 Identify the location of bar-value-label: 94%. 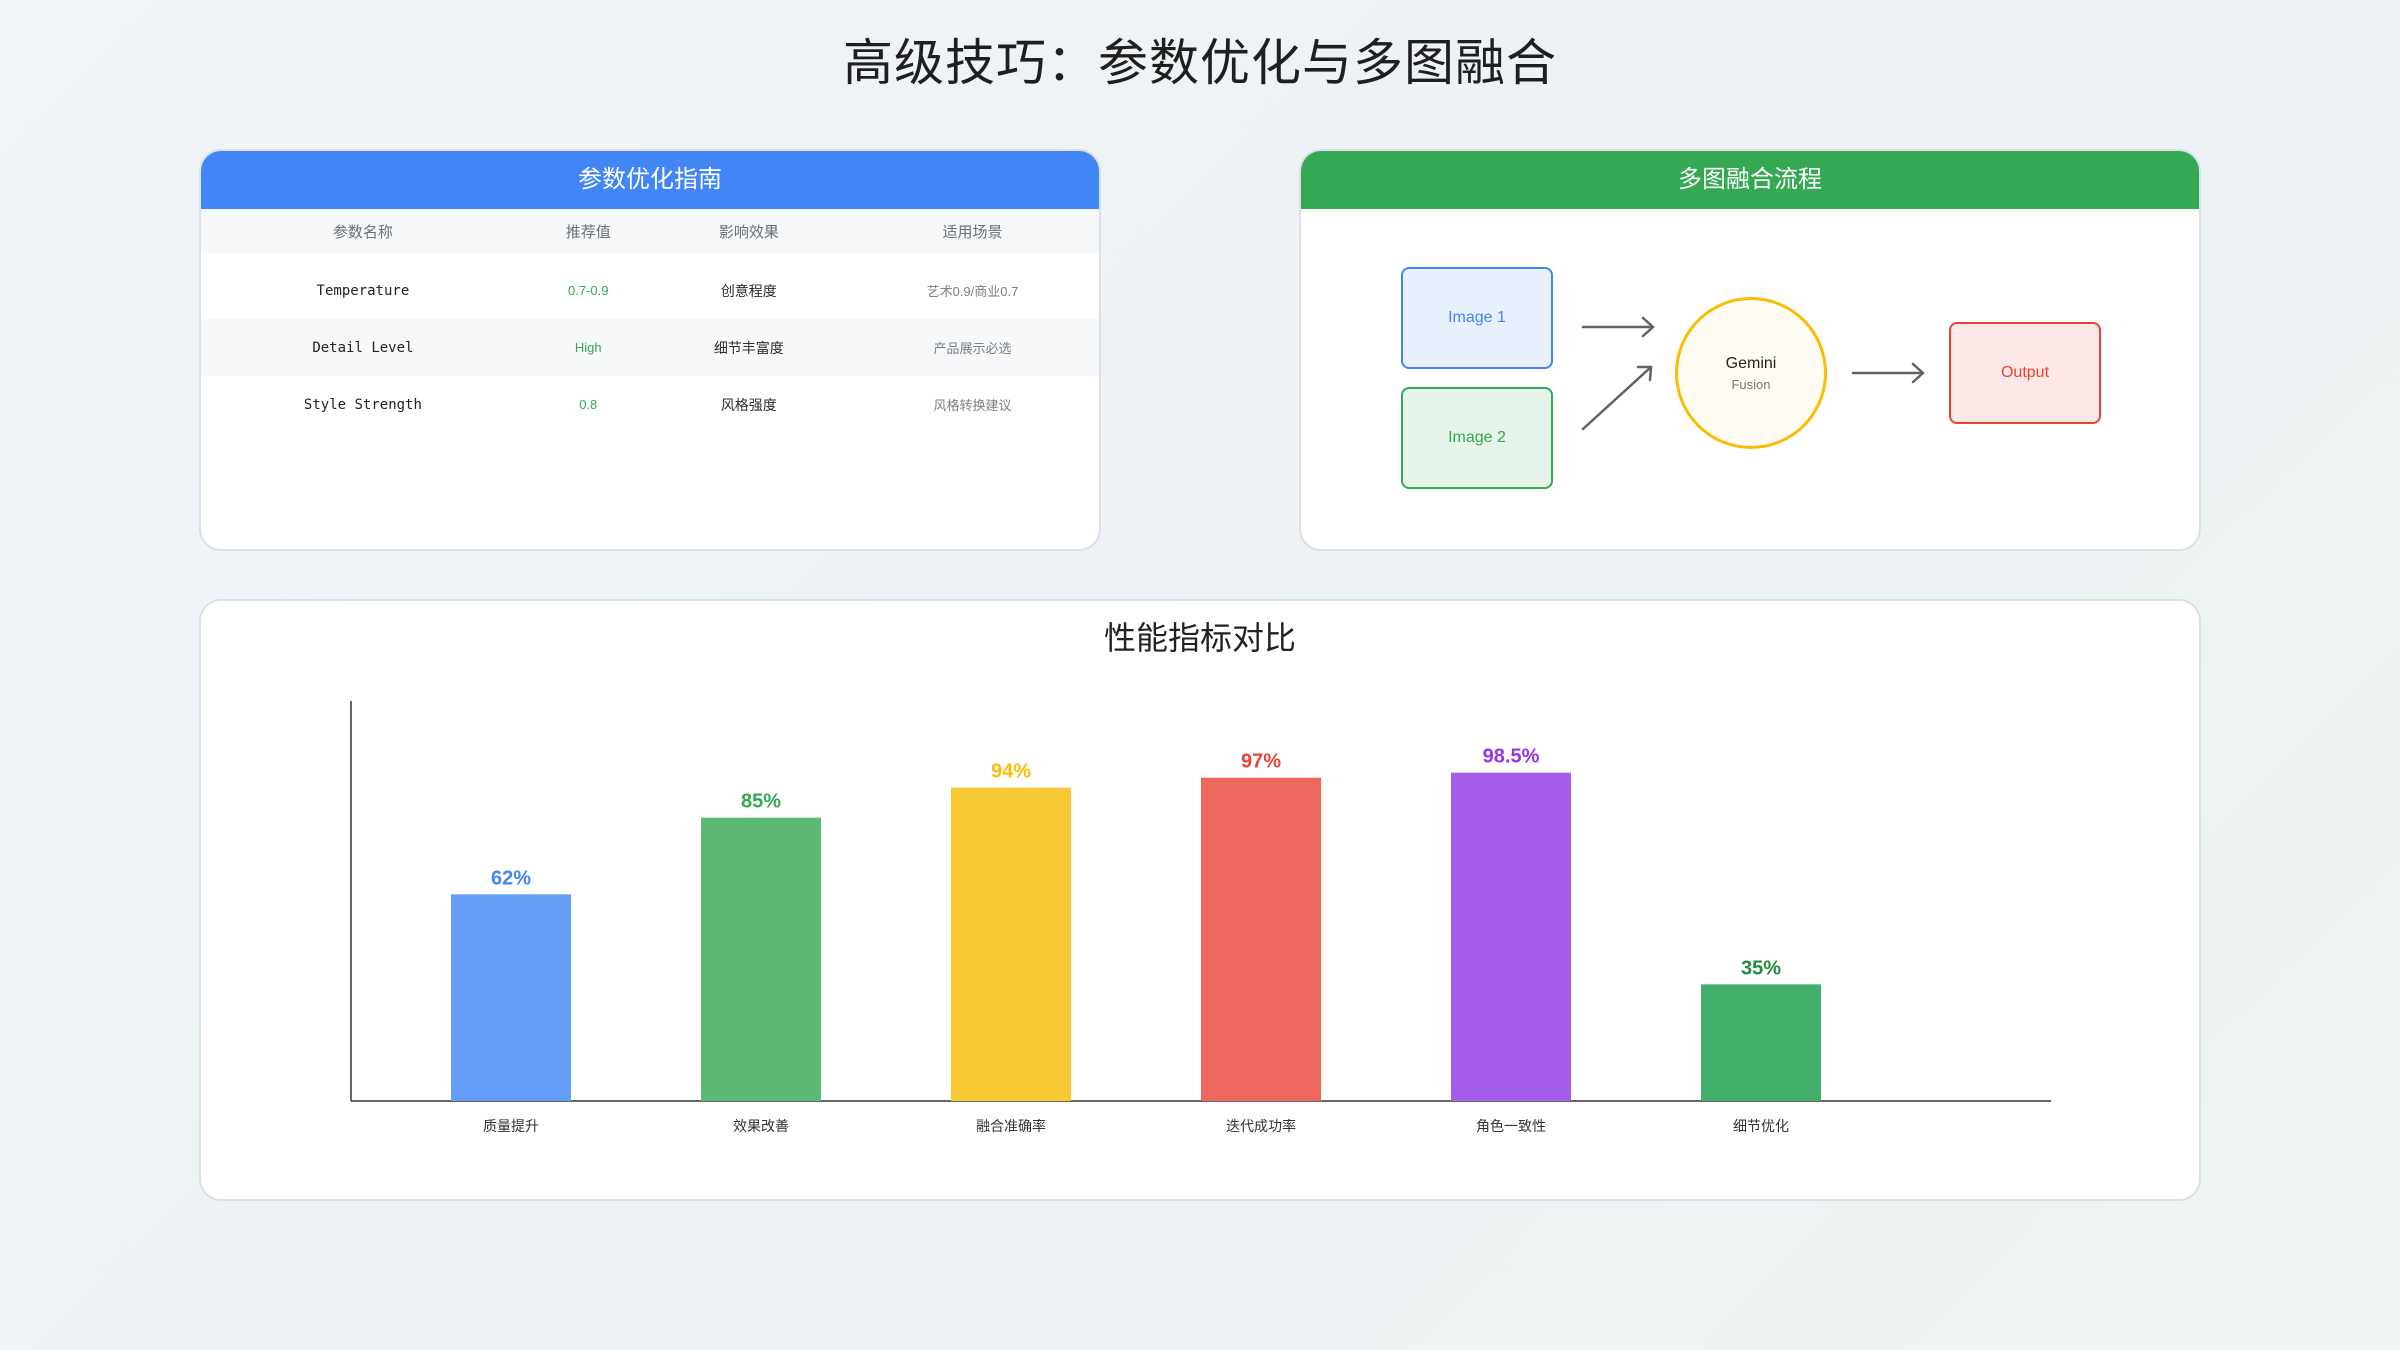
(1011, 772).